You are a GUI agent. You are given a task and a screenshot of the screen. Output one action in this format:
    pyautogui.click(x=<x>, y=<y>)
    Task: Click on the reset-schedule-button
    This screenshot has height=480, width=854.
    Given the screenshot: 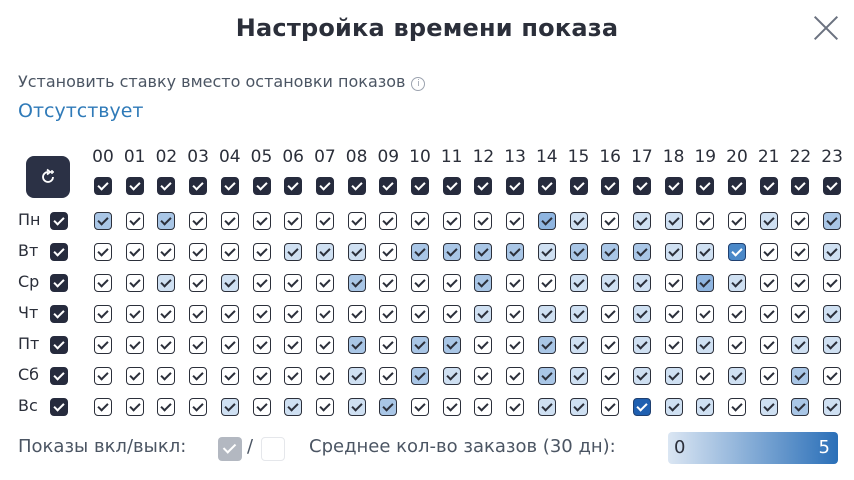 What is the action you would take?
    pyautogui.click(x=48, y=177)
    